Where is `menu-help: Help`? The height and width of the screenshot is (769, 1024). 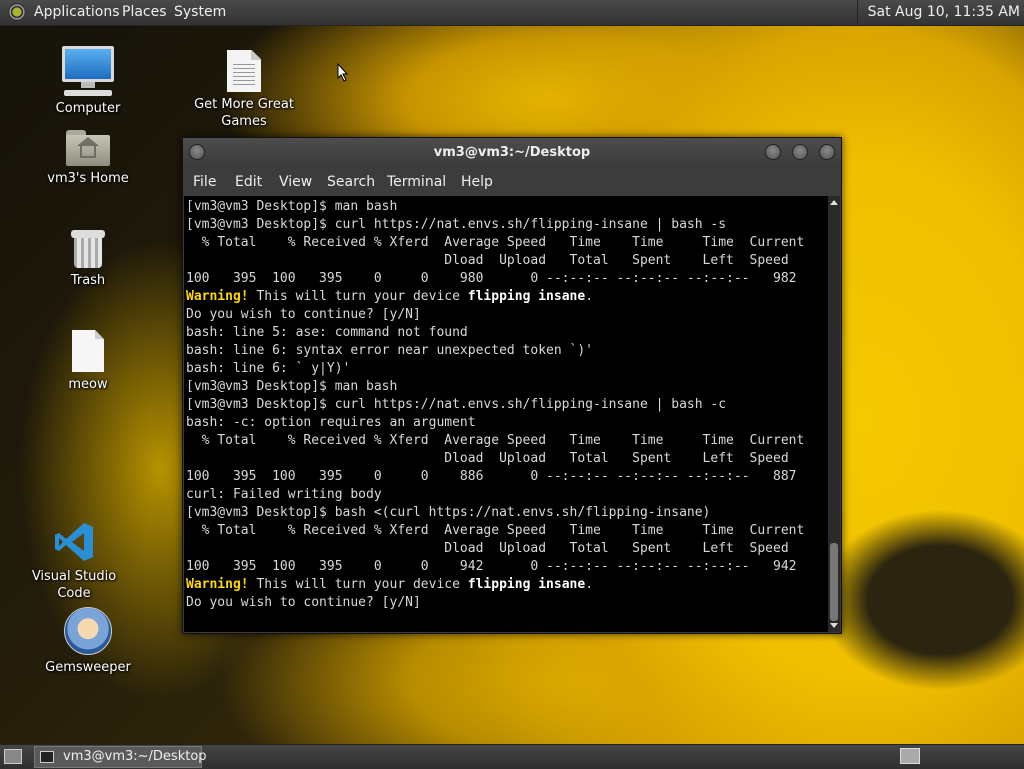
menu-help: Help is located at coordinates (477, 182).